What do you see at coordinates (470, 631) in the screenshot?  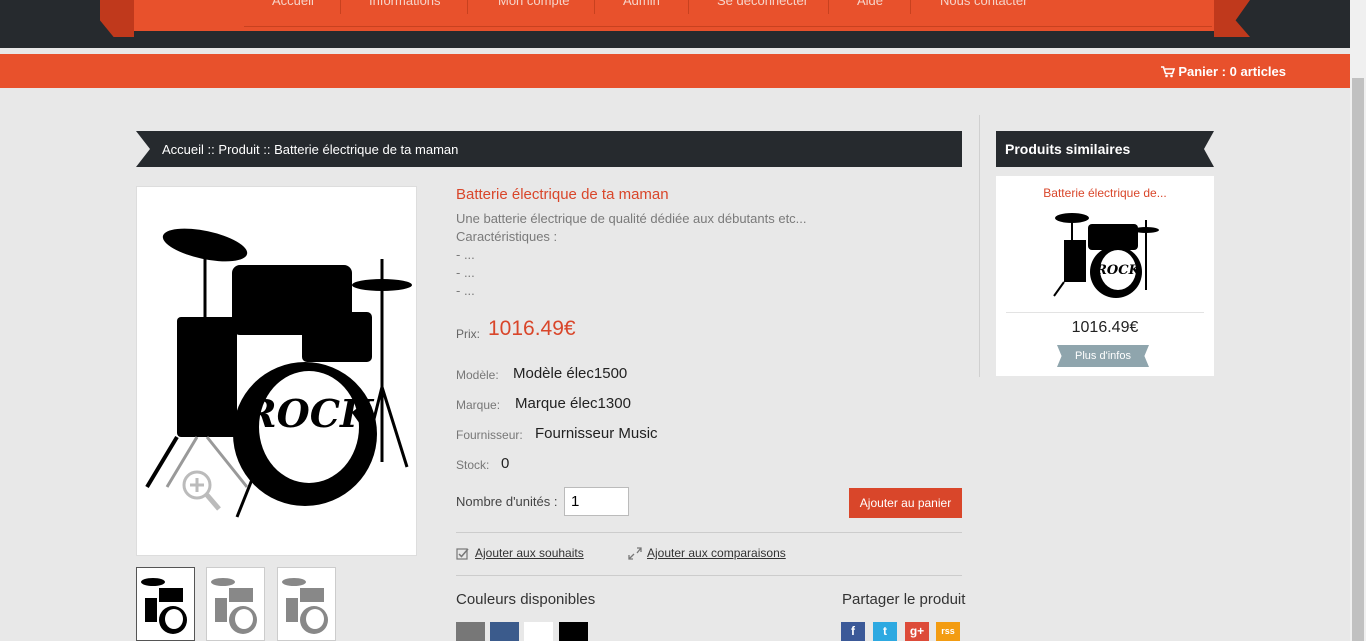 I see `color-swatch-grey` at bounding box center [470, 631].